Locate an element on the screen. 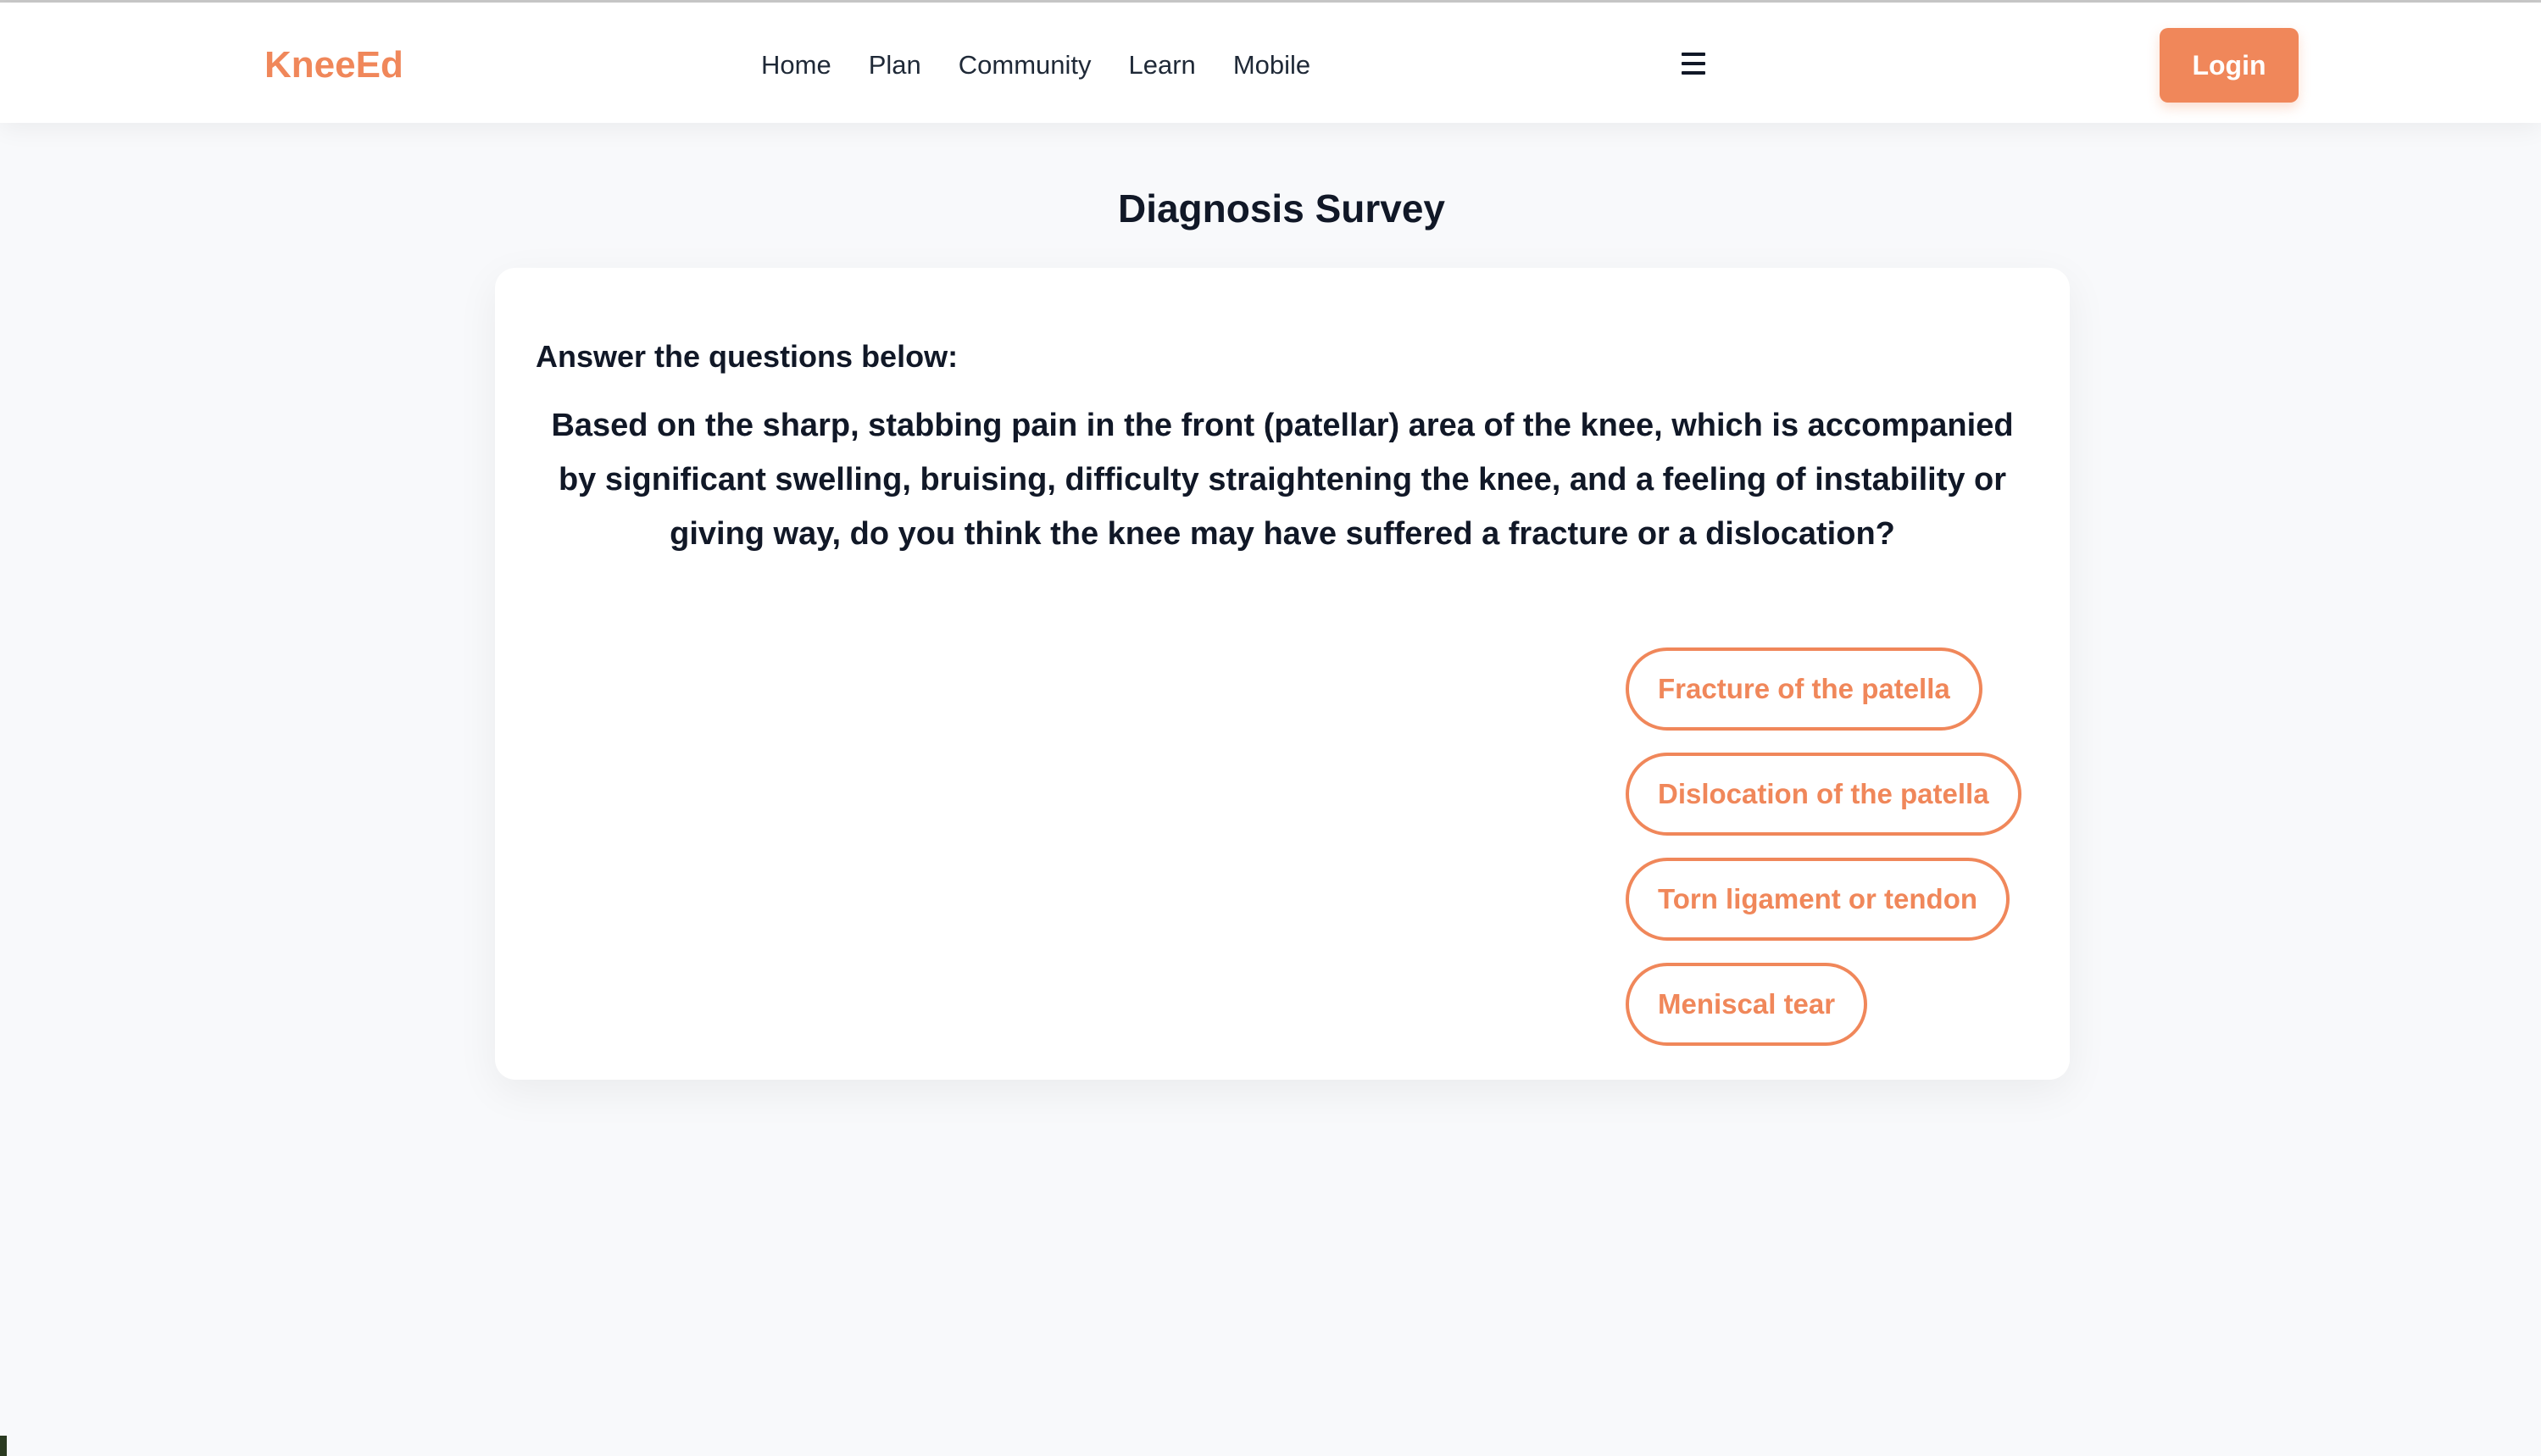  nav-links: Home Plan Community Learn Mobile is located at coordinates (1035, 65).